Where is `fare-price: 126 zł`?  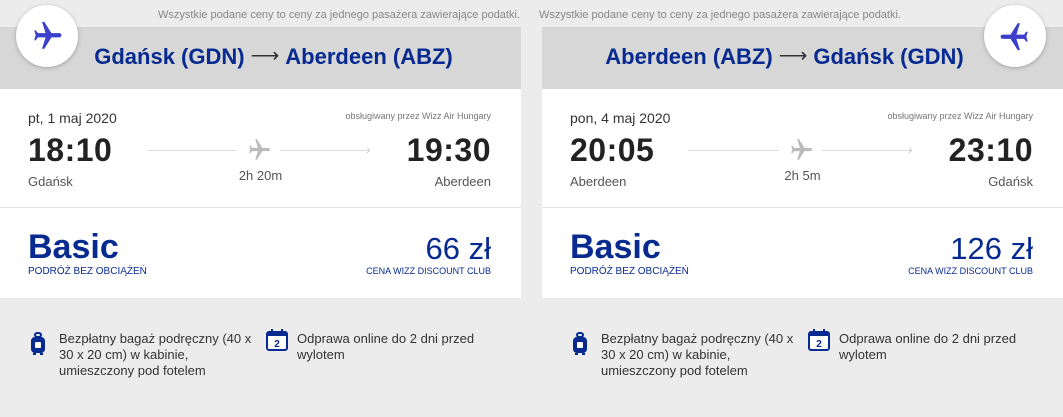
fare-price: 126 zł is located at coordinates (991, 248).